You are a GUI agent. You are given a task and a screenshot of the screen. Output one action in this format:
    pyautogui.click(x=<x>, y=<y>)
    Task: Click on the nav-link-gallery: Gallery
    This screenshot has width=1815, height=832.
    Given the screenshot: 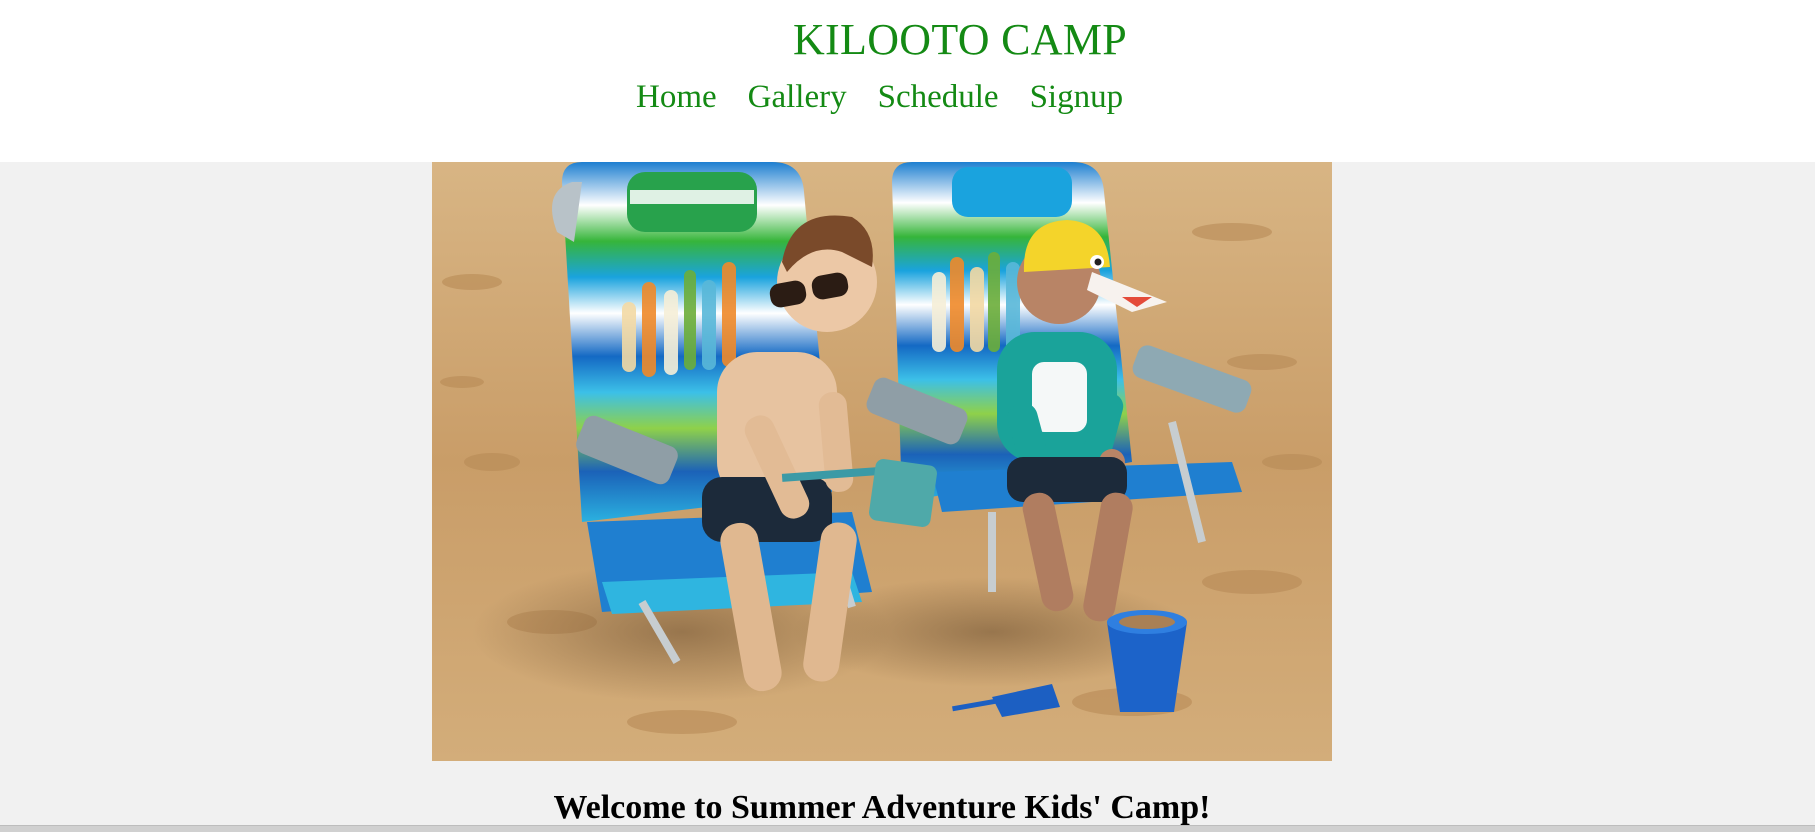 What is the action you would take?
    pyautogui.click(x=797, y=97)
    